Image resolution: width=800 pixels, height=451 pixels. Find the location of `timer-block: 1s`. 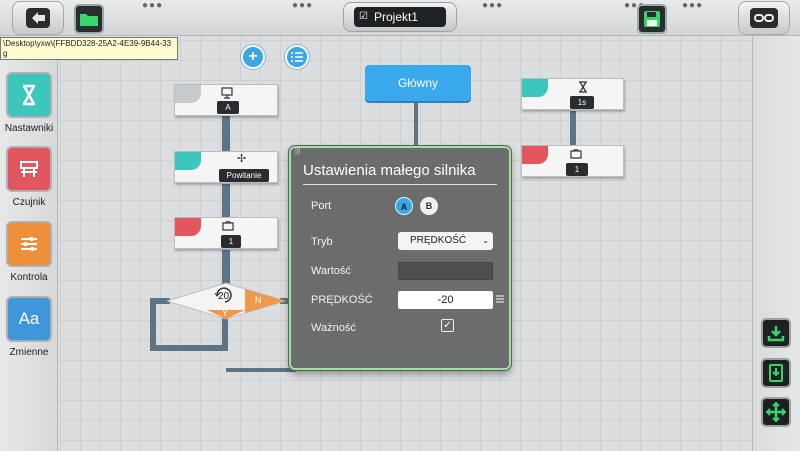

timer-block: 1s is located at coordinates (572, 94).